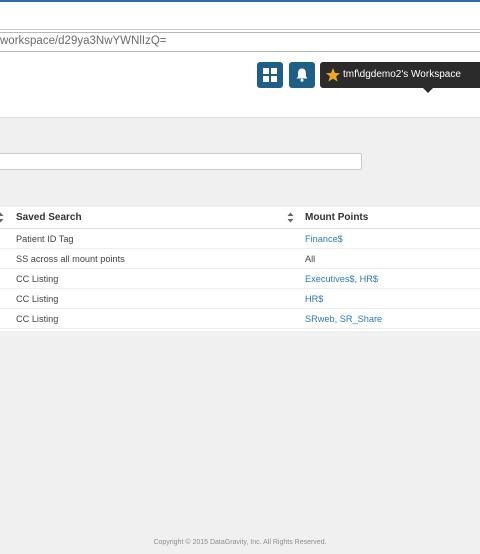  Describe the element at coordinates (240, 279) in the screenshot. I see `table-row: CC Listing Executives$, HR$` at that location.